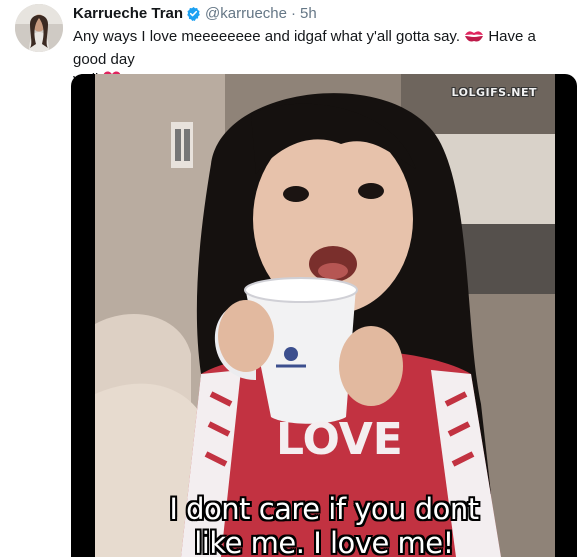  What do you see at coordinates (324, 509) in the screenshot?
I see `gif-caption-line1: I dont care if you dont` at bounding box center [324, 509].